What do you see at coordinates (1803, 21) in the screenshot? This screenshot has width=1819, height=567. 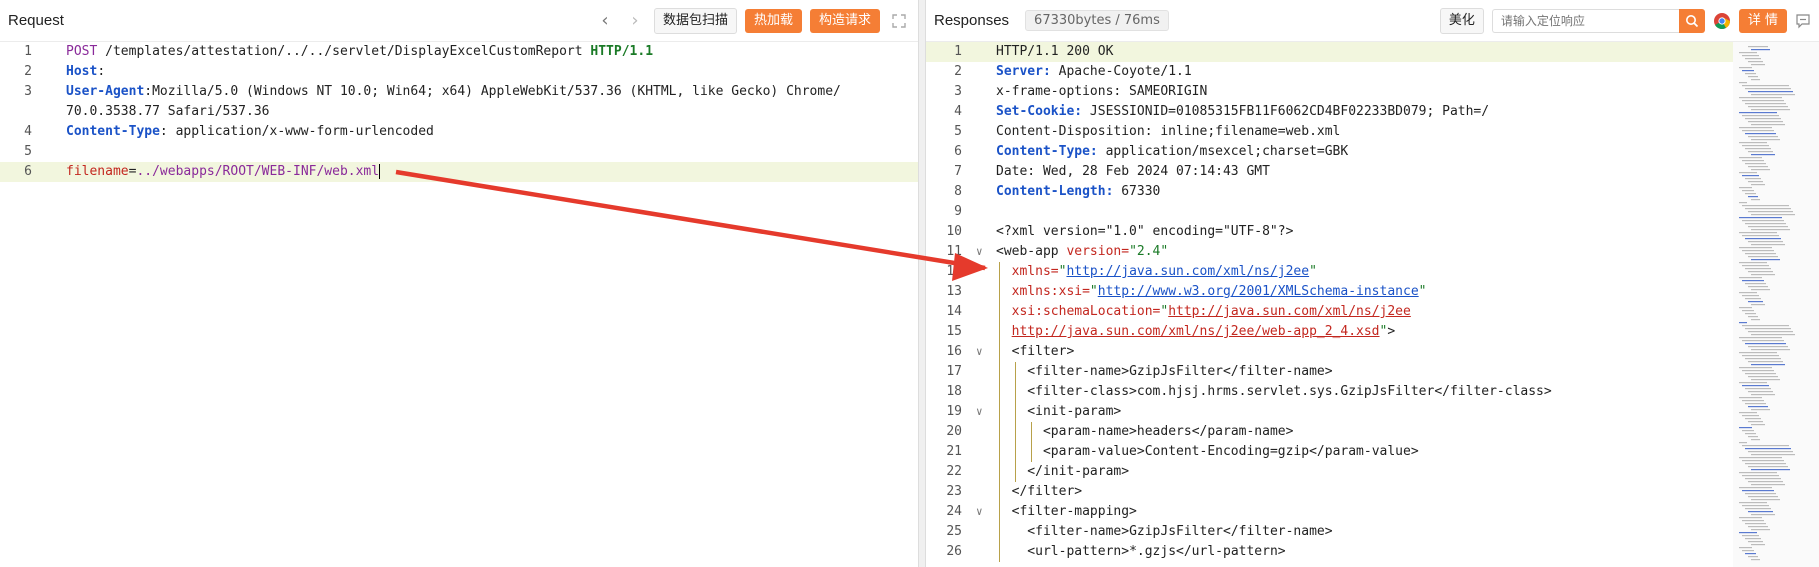 I see `comment-icon` at bounding box center [1803, 21].